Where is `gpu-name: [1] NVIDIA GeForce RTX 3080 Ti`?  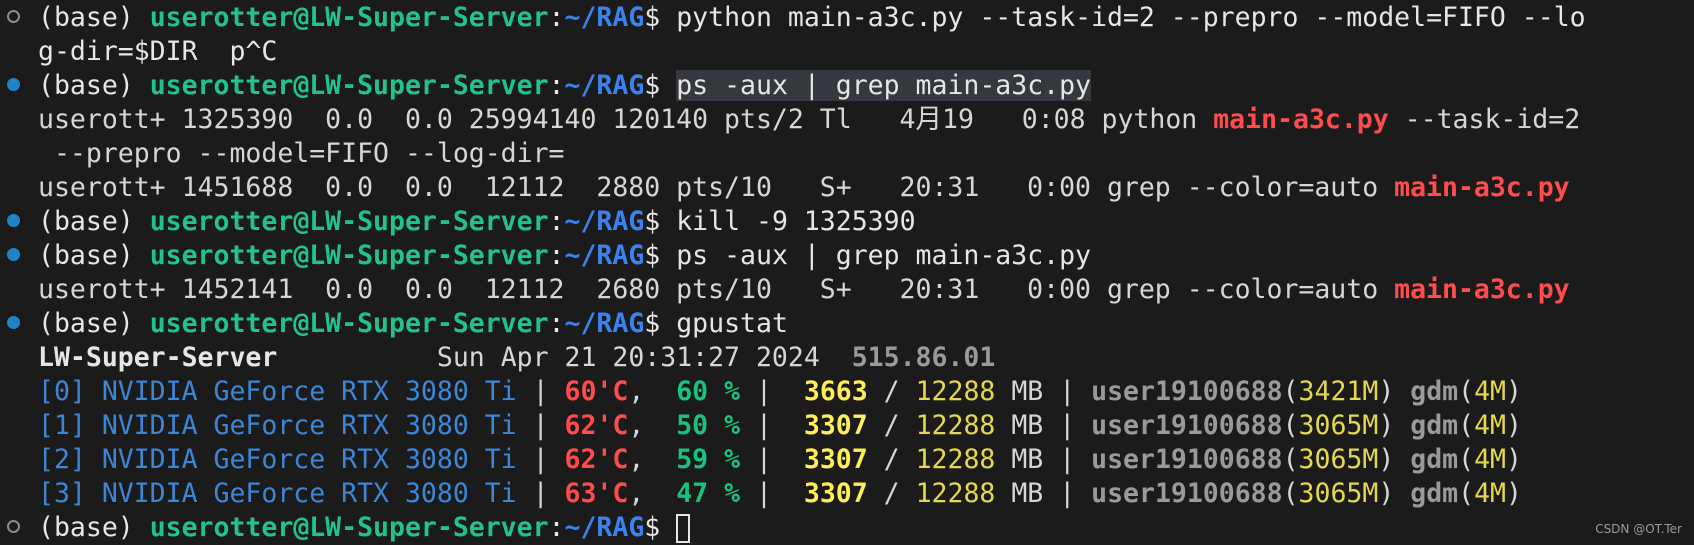 gpu-name: [1] NVIDIA GeForce RTX 3080 Ti is located at coordinates (277, 425).